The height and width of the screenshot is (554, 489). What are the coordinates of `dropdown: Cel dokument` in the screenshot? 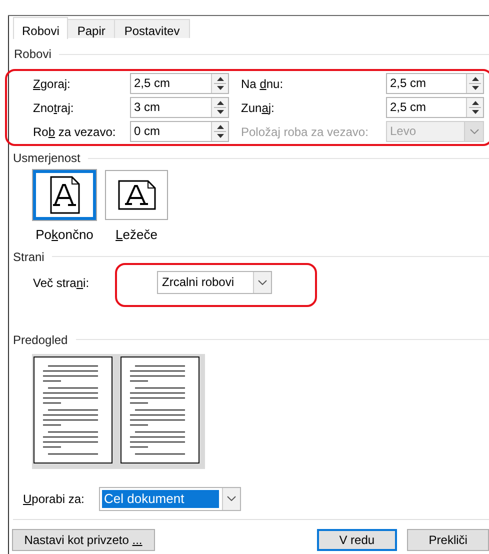 It's located at (170, 498).